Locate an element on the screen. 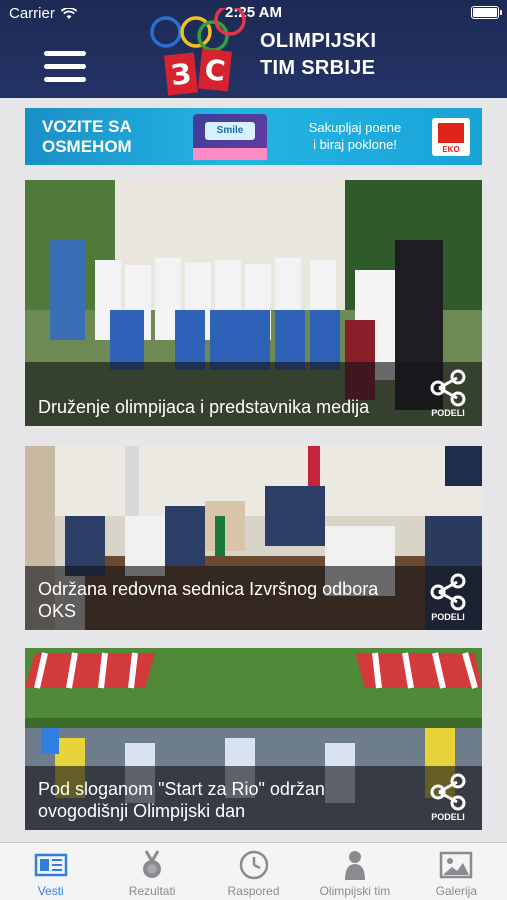  gallery-icon is located at coordinates (456, 865).